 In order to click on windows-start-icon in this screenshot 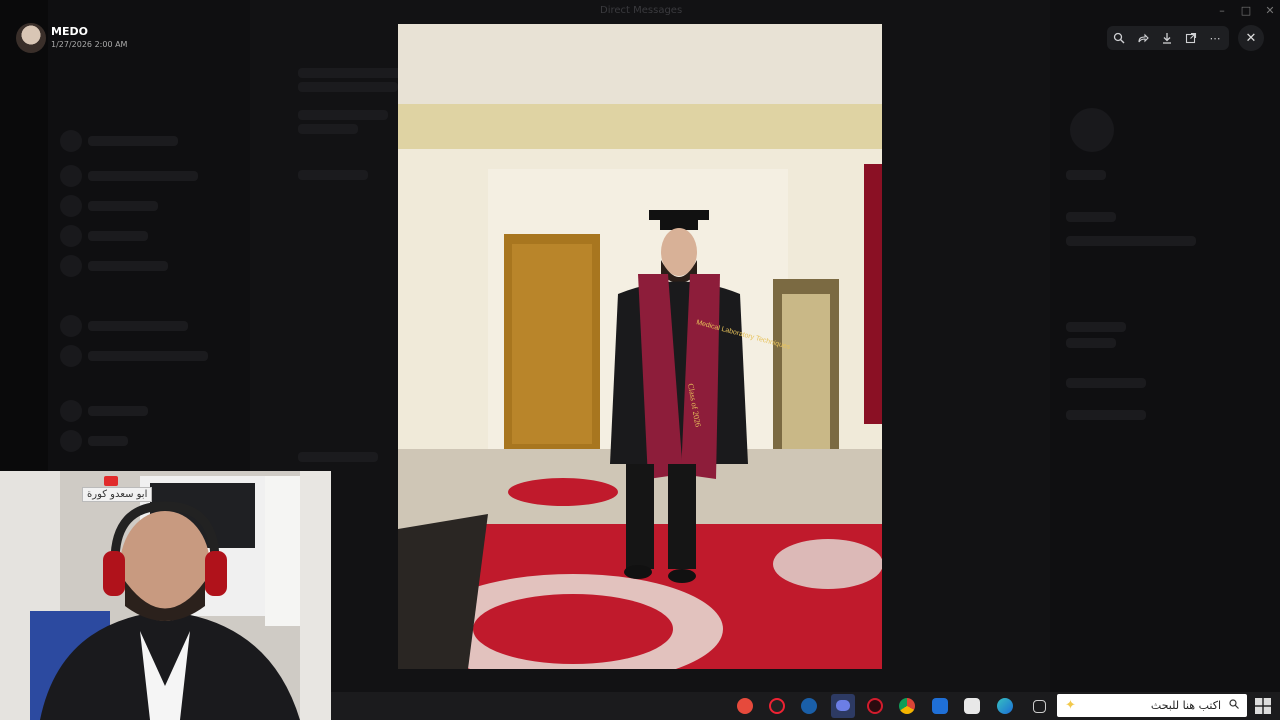, I will do `click(1263, 706)`.